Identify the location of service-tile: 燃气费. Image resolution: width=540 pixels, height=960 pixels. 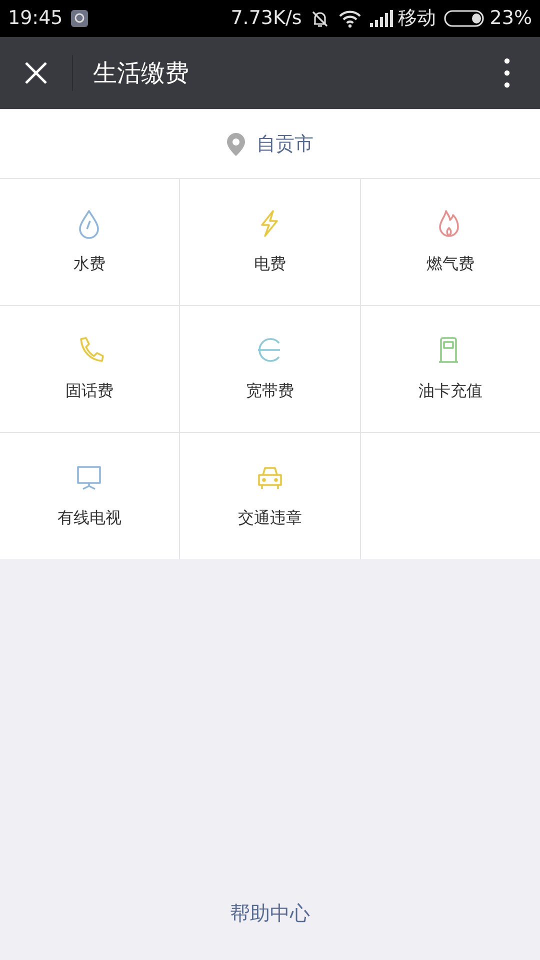
(450, 242).